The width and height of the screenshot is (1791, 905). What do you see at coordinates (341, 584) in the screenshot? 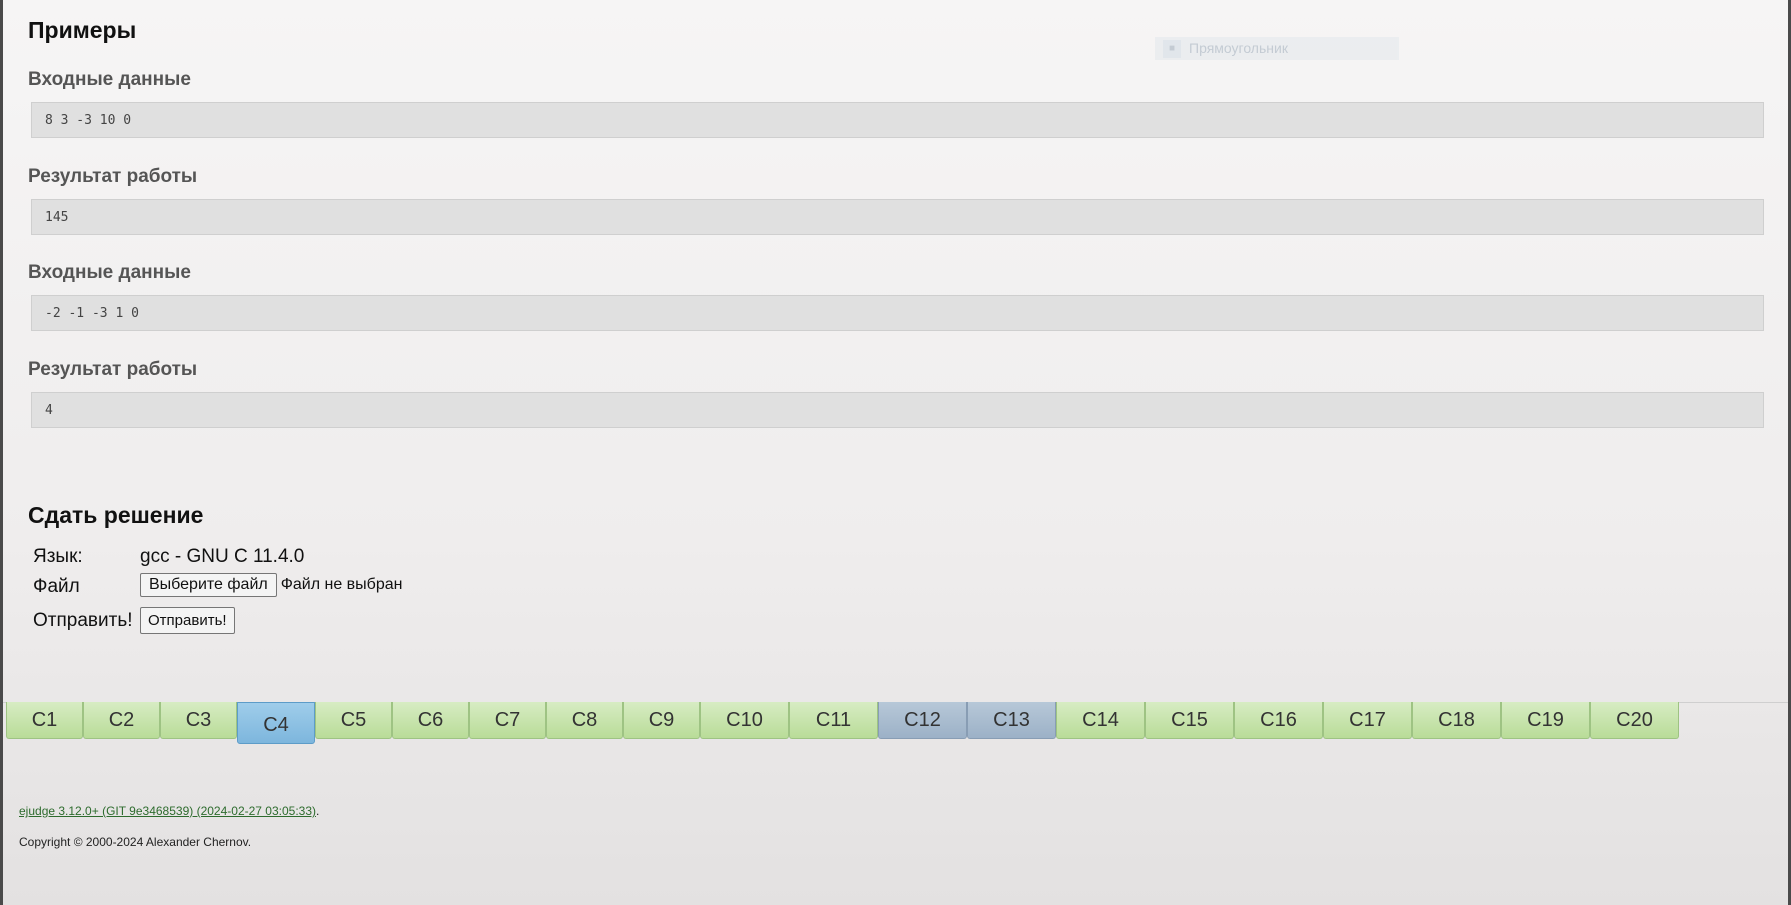
I see `file-status: Файл не выбран` at bounding box center [341, 584].